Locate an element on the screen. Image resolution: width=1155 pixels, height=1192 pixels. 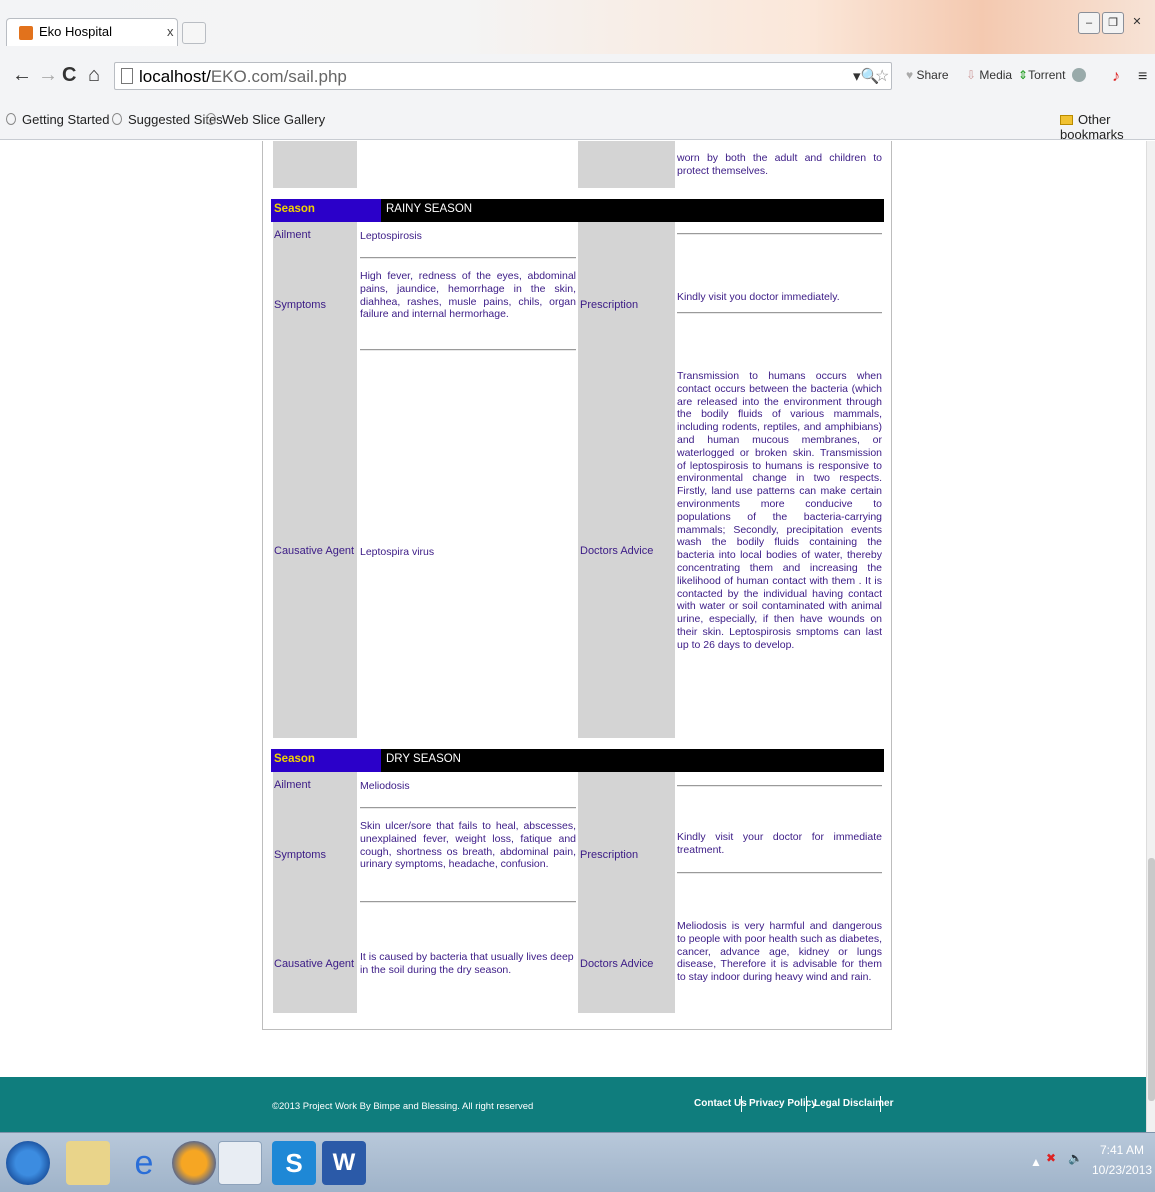
internet-explorer-icon: e is located at coordinates (144, 1163).